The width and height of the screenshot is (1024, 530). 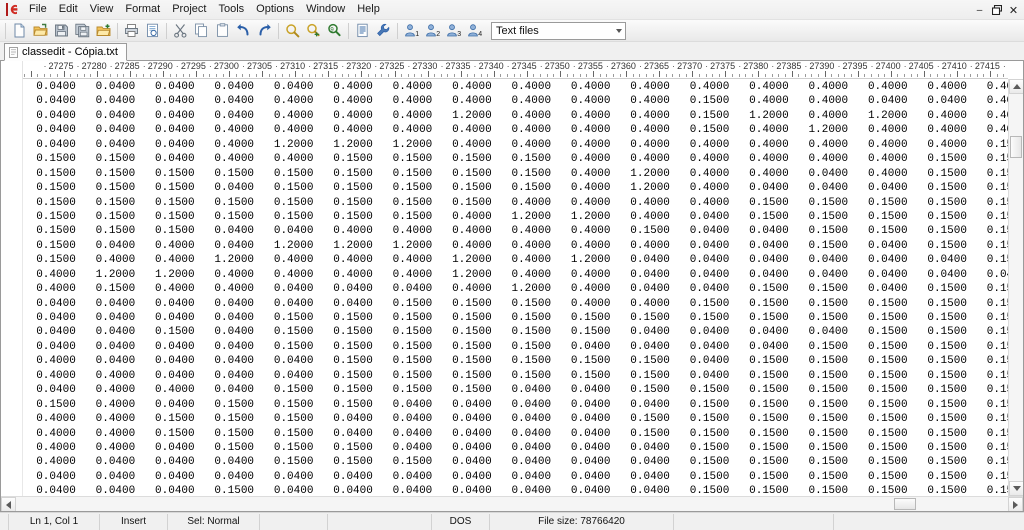 What do you see at coordinates (619, 30) in the screenshot?
I see `chevron-down-icon` at bounding box center [619, 30].